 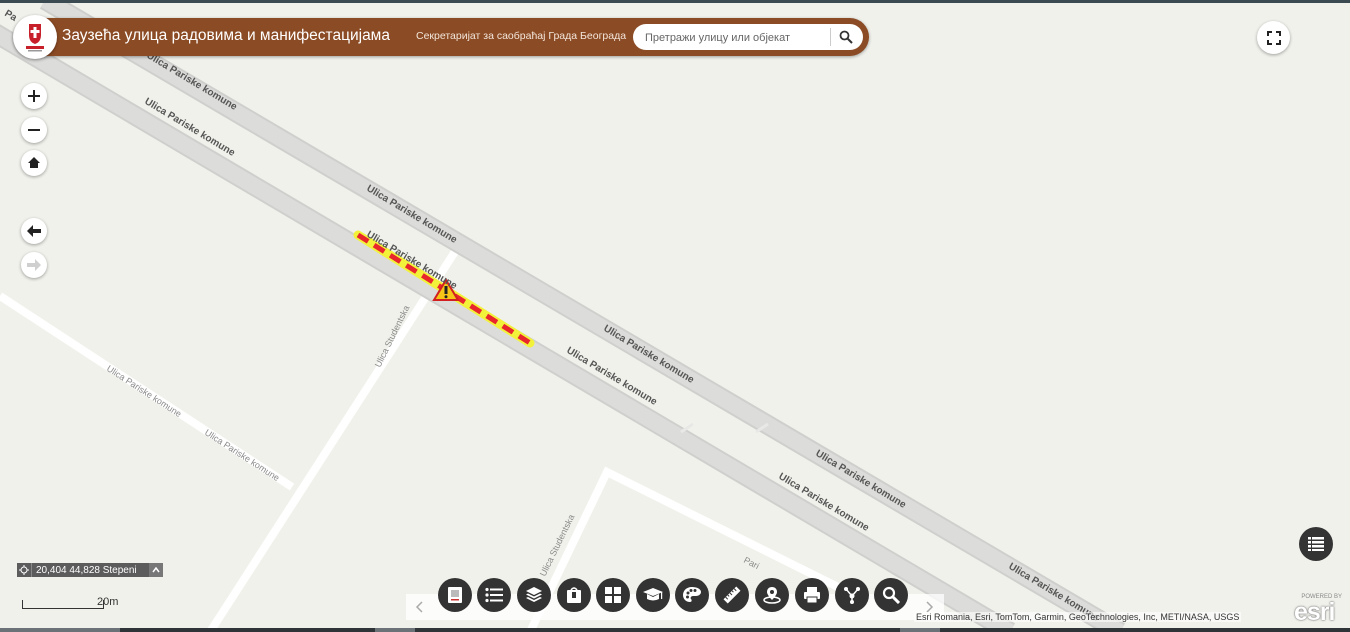 I want to click on app-title: Заузећа улица радовима и манифестацијама, so click(x=226, y=35).